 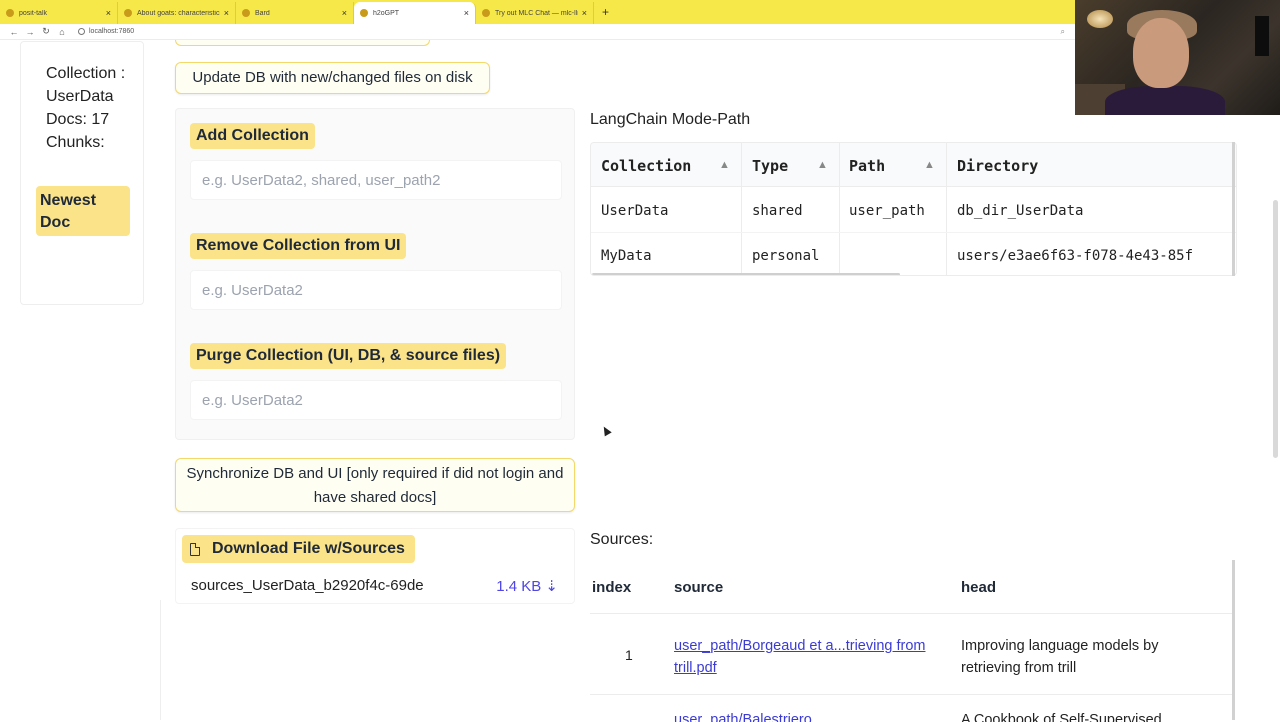 I want to click on newest-doc-button: Newest Doc, so click(x=83, y=211).